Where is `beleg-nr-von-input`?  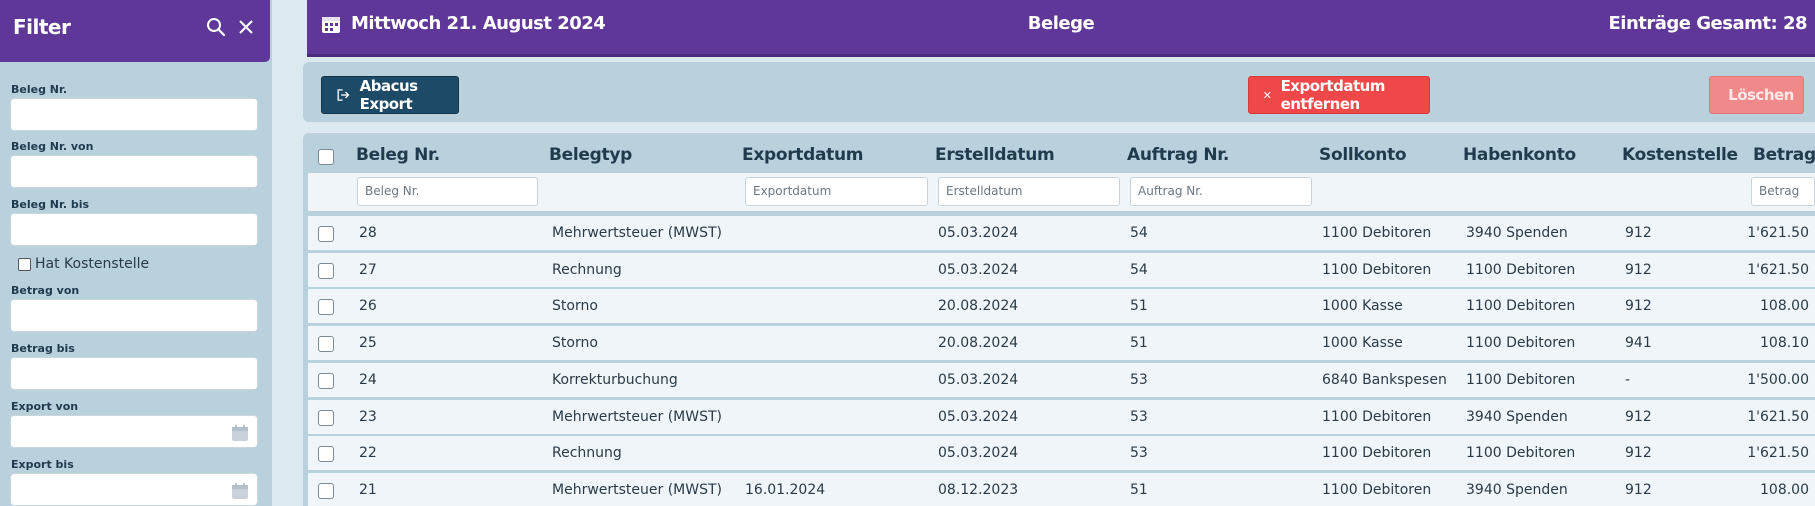 beleg-nr-von-input is located at coordinates (134, 171).